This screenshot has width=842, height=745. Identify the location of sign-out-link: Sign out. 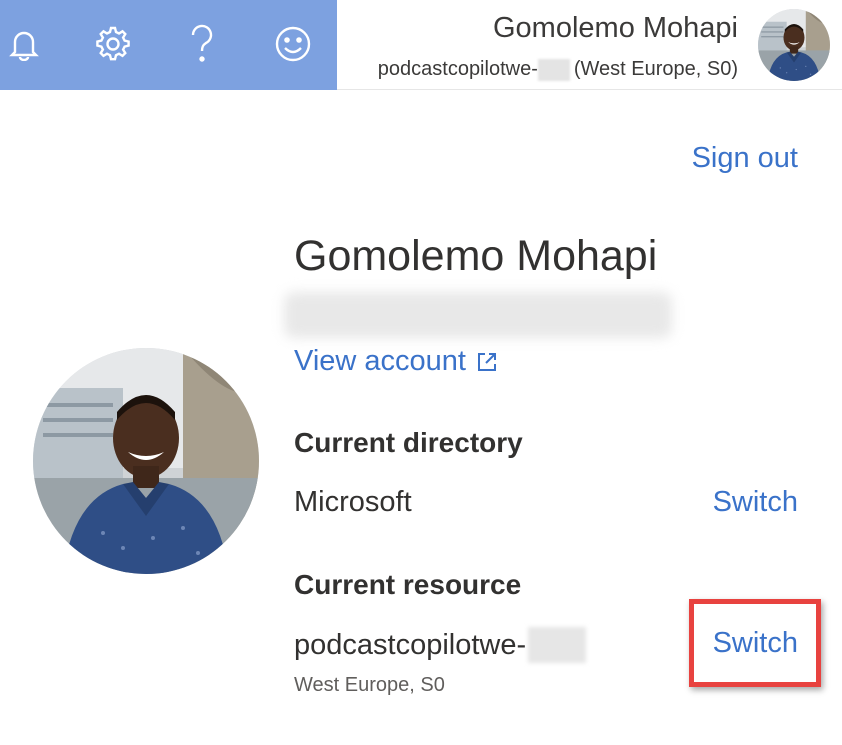
(745, 158).